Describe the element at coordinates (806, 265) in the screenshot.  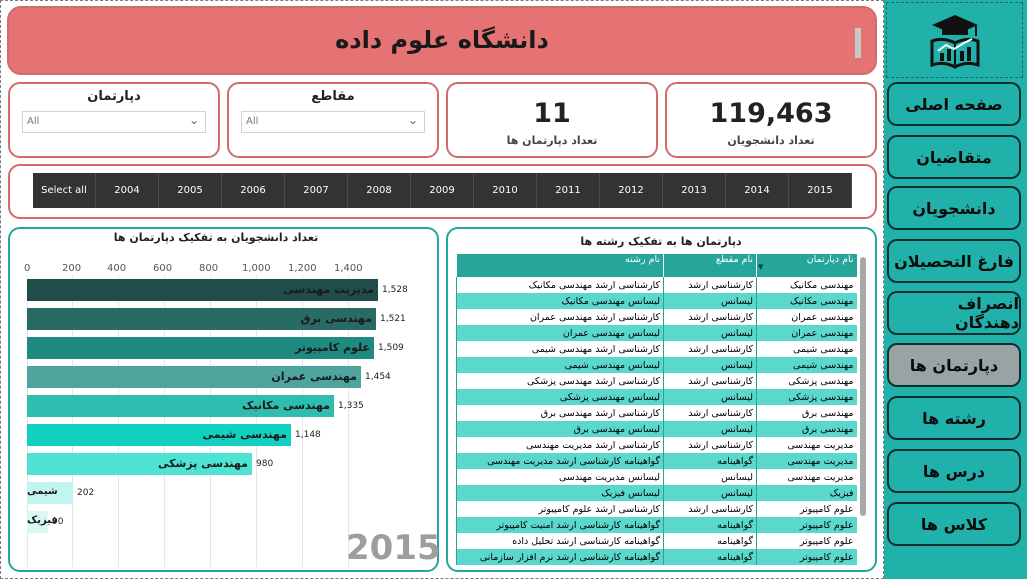
I see `column-header-department: نام دپارتمان ▼` at that location.